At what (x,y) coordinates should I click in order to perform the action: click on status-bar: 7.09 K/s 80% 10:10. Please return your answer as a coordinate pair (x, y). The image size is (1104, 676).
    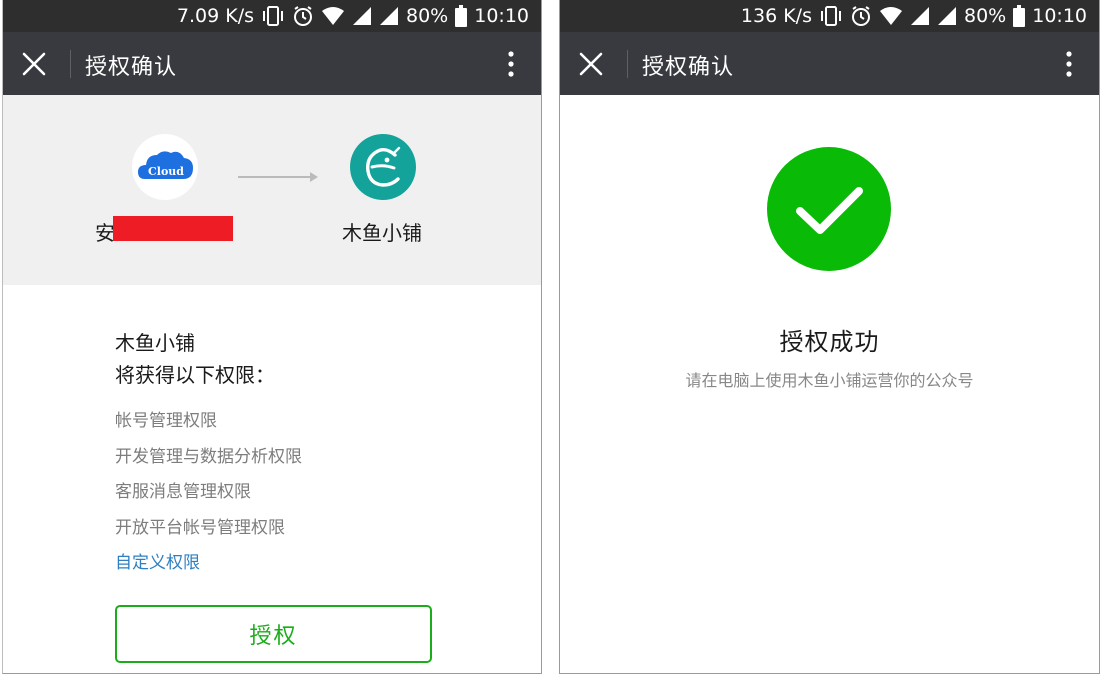
    Looking at the image, I should click on (272, 16).